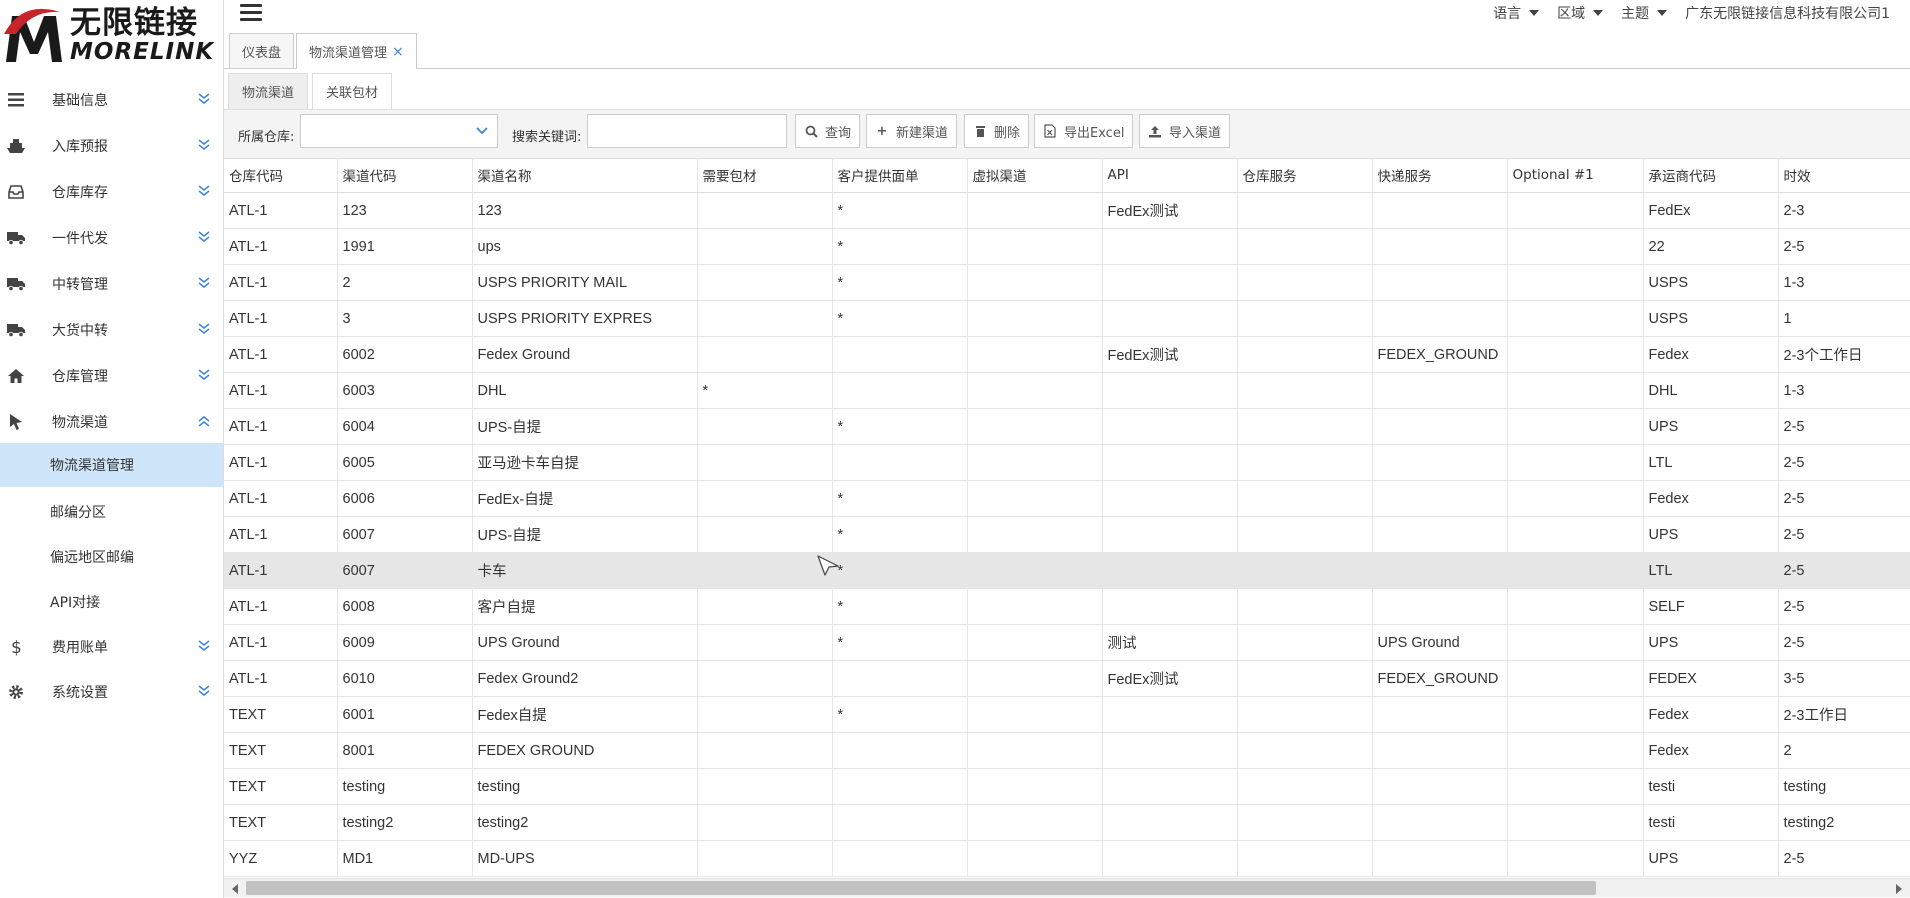 This screenshot has height=898, width=1910. I want to click on column-header: Optional #1, so click(1575, 175).